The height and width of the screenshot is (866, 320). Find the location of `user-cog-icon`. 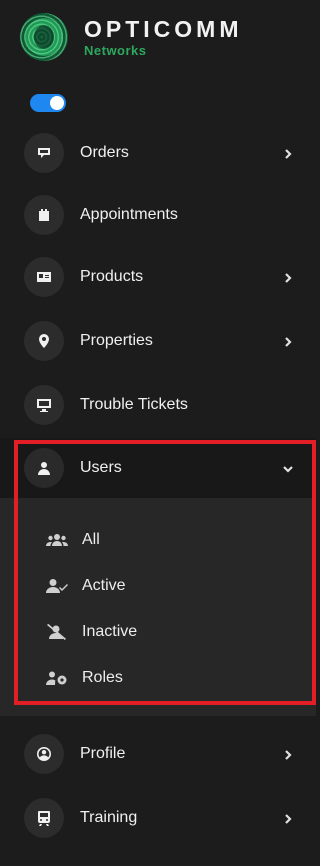

user-cog-icon is located at coordinates (57, 678).